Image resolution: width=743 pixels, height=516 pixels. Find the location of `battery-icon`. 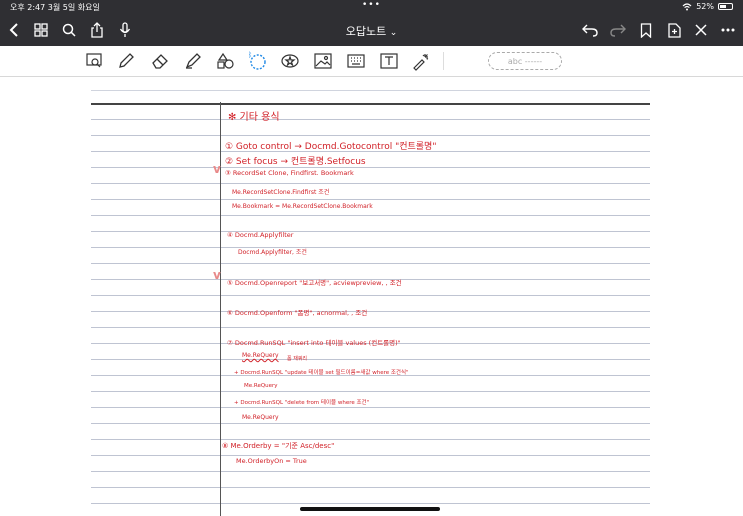

battery-icon is located at coordinates (725, 6).